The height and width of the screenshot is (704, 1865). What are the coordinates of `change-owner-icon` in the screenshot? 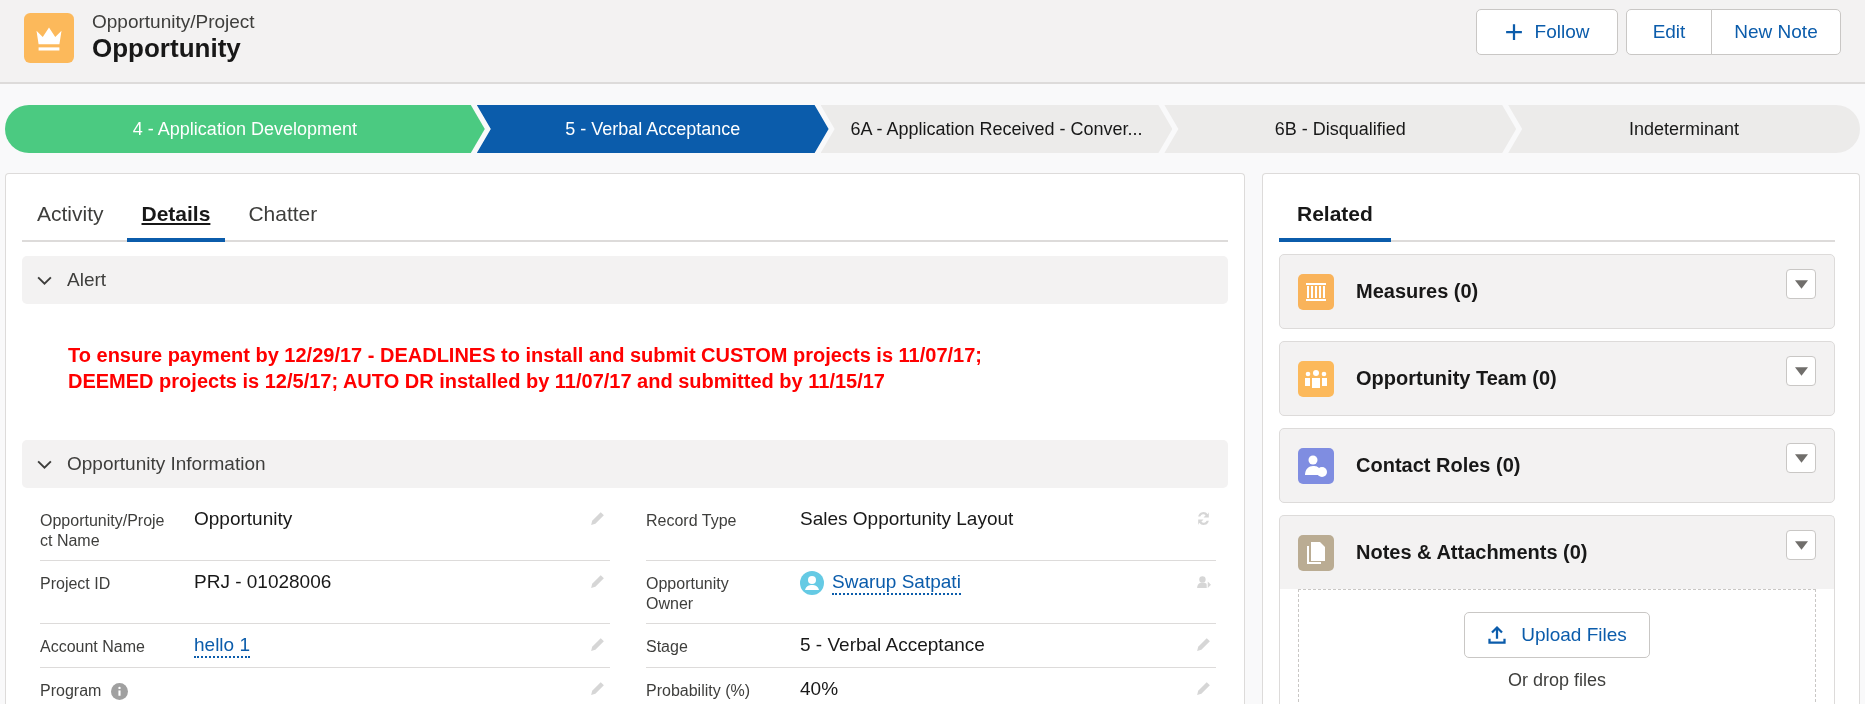 It's located at (1203, 581).